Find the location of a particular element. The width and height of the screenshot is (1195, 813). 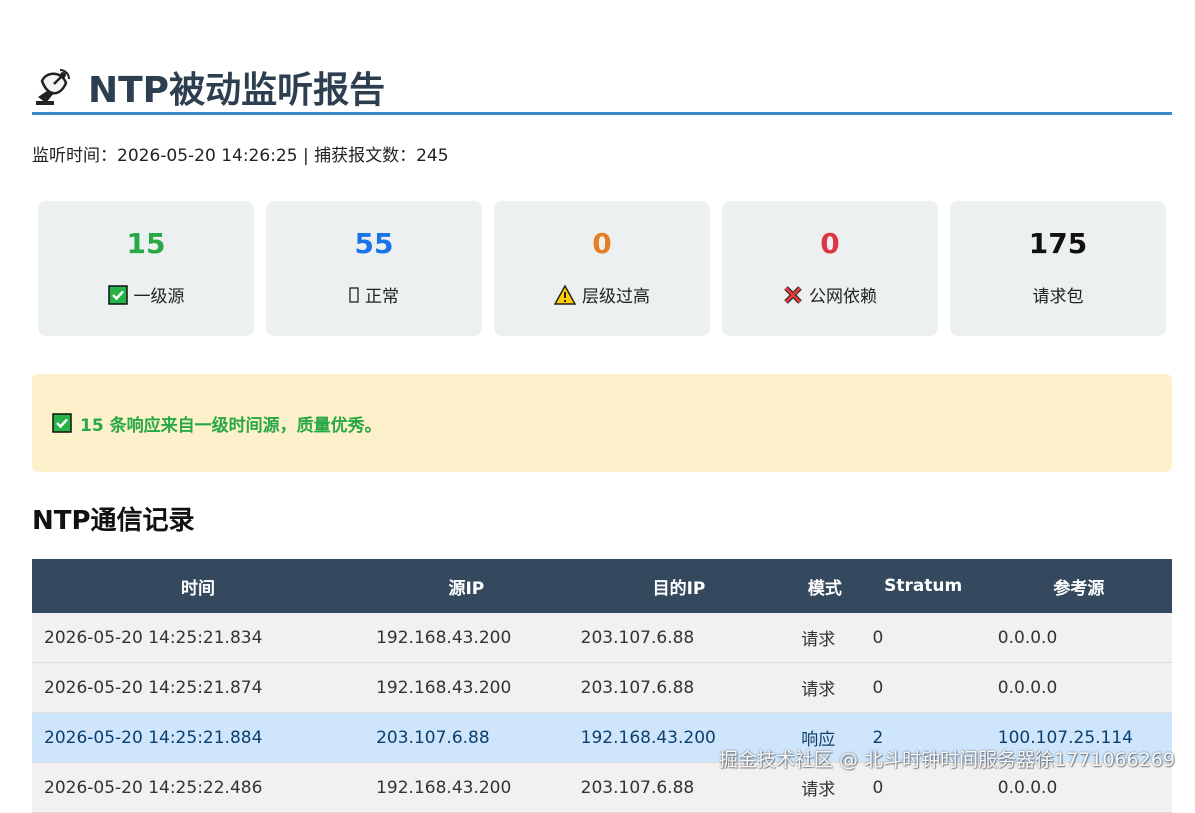

cell-time: 2026-05-20 14:25:21.884 is located at coordinates (198, 737).